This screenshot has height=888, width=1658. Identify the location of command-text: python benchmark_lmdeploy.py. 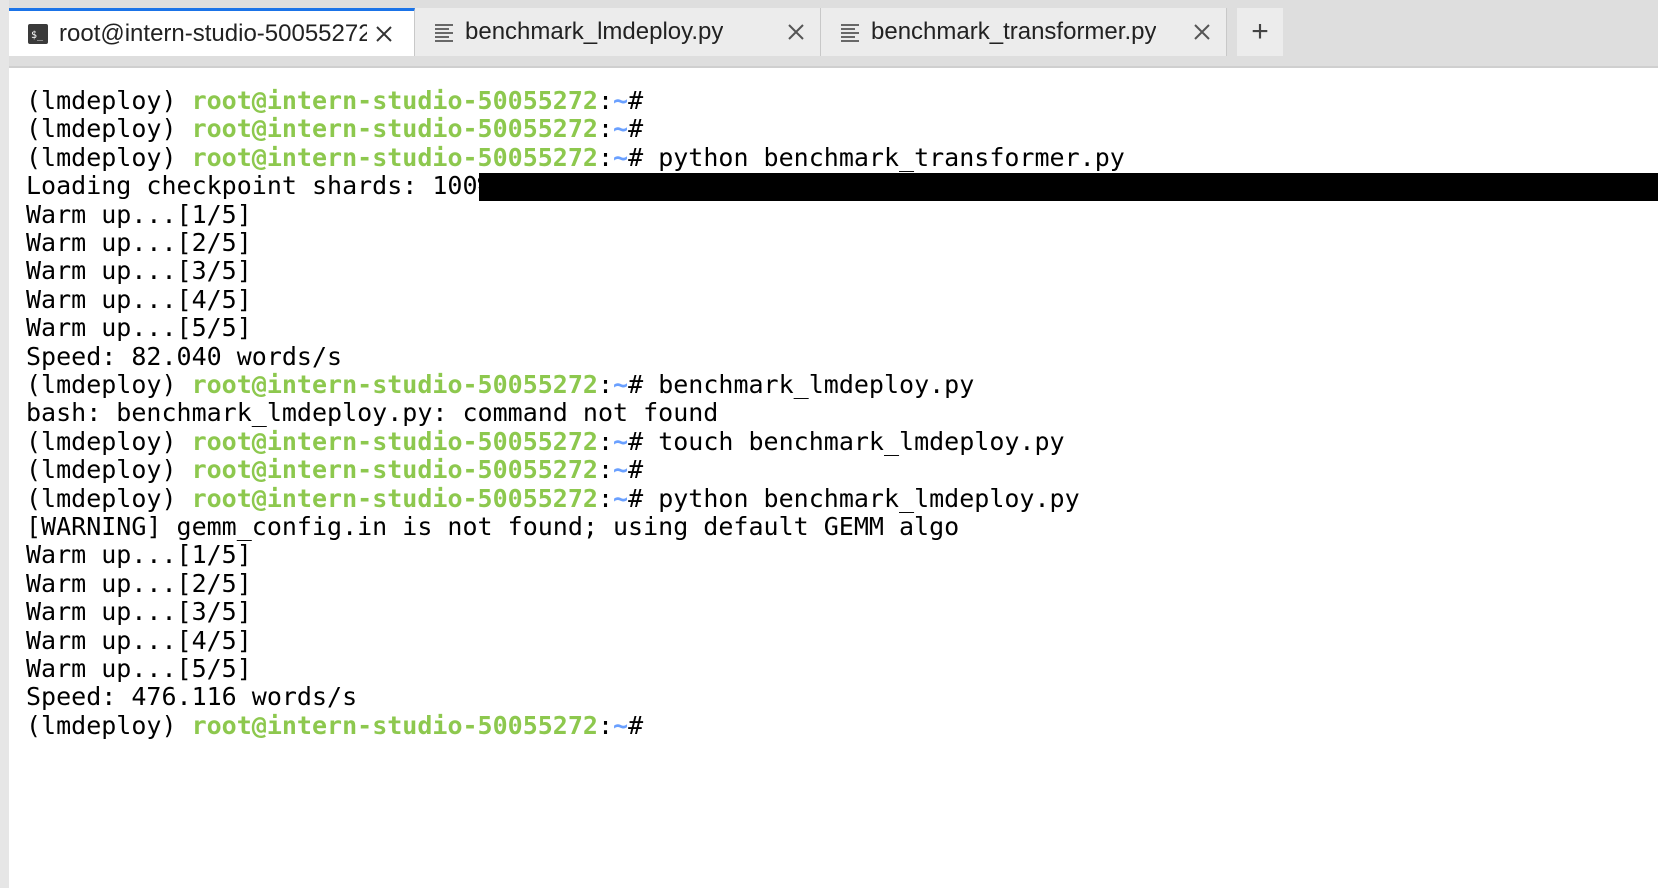
(869, 498).